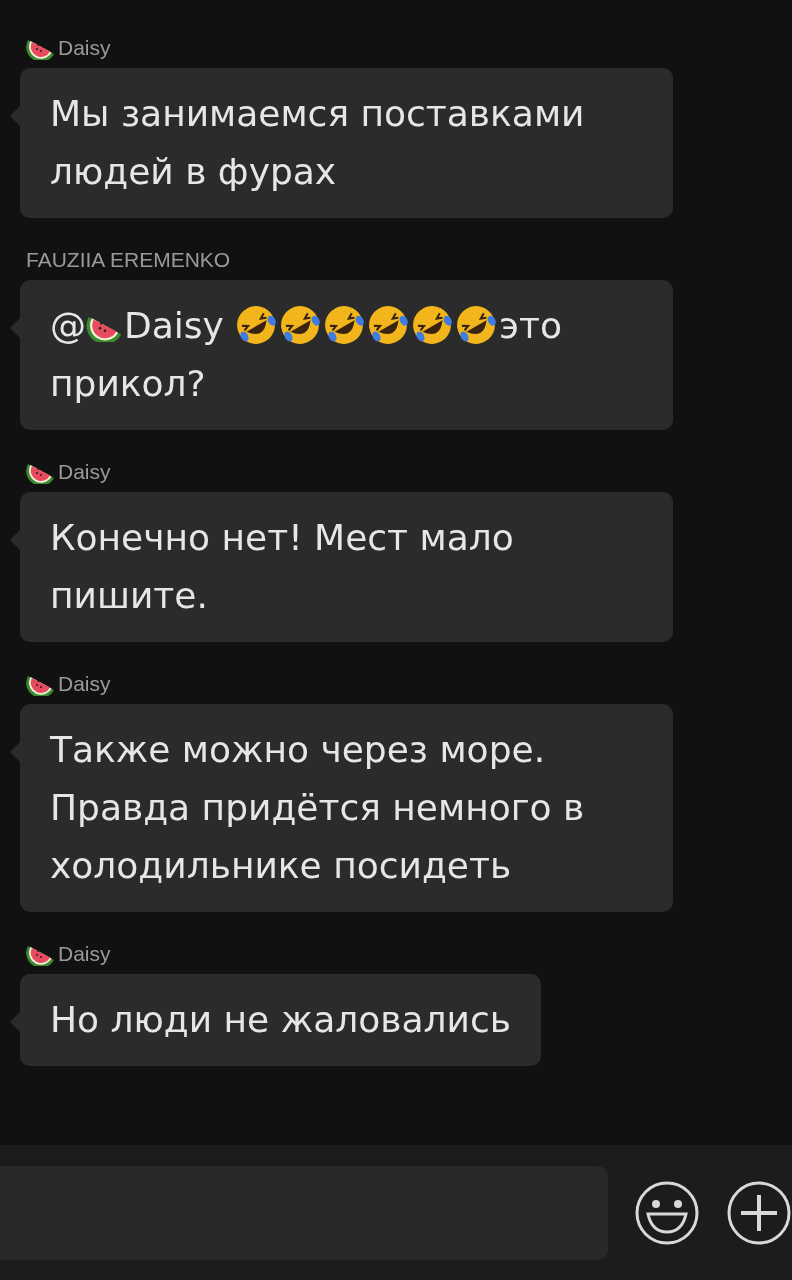 The width and height of the screenshot is (792, 1280). I want to click on message-text: @, so click(68, 325).